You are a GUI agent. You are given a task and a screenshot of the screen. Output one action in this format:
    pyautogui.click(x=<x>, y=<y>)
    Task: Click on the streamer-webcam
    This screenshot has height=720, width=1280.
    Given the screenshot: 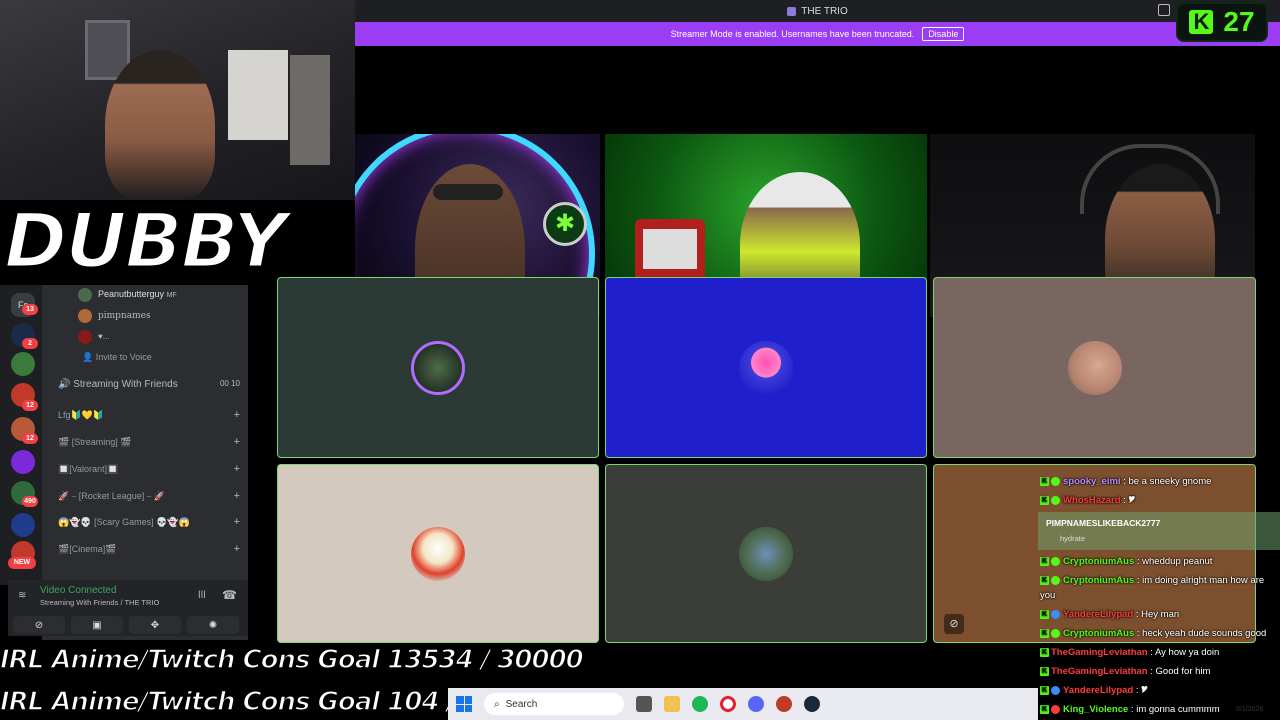 What is the action you would take?
    pyautogui.click(x=177, y=100)
    